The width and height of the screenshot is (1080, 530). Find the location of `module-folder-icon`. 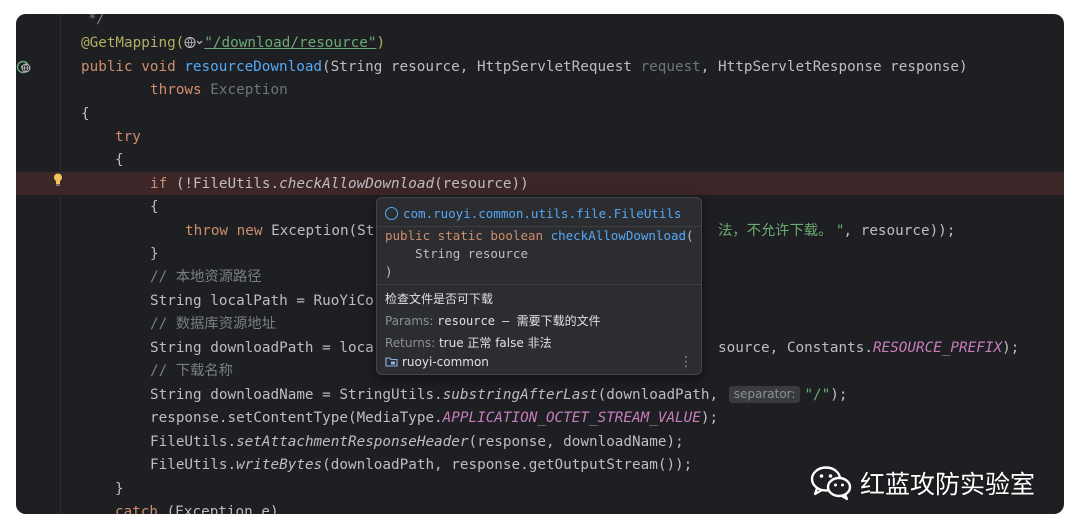

module-folder-icon is located at coordinates (391, 362).